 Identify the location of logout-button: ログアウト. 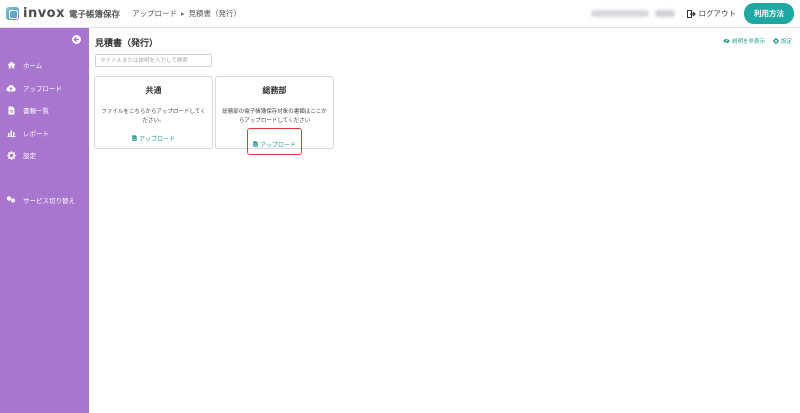
(711, 13).